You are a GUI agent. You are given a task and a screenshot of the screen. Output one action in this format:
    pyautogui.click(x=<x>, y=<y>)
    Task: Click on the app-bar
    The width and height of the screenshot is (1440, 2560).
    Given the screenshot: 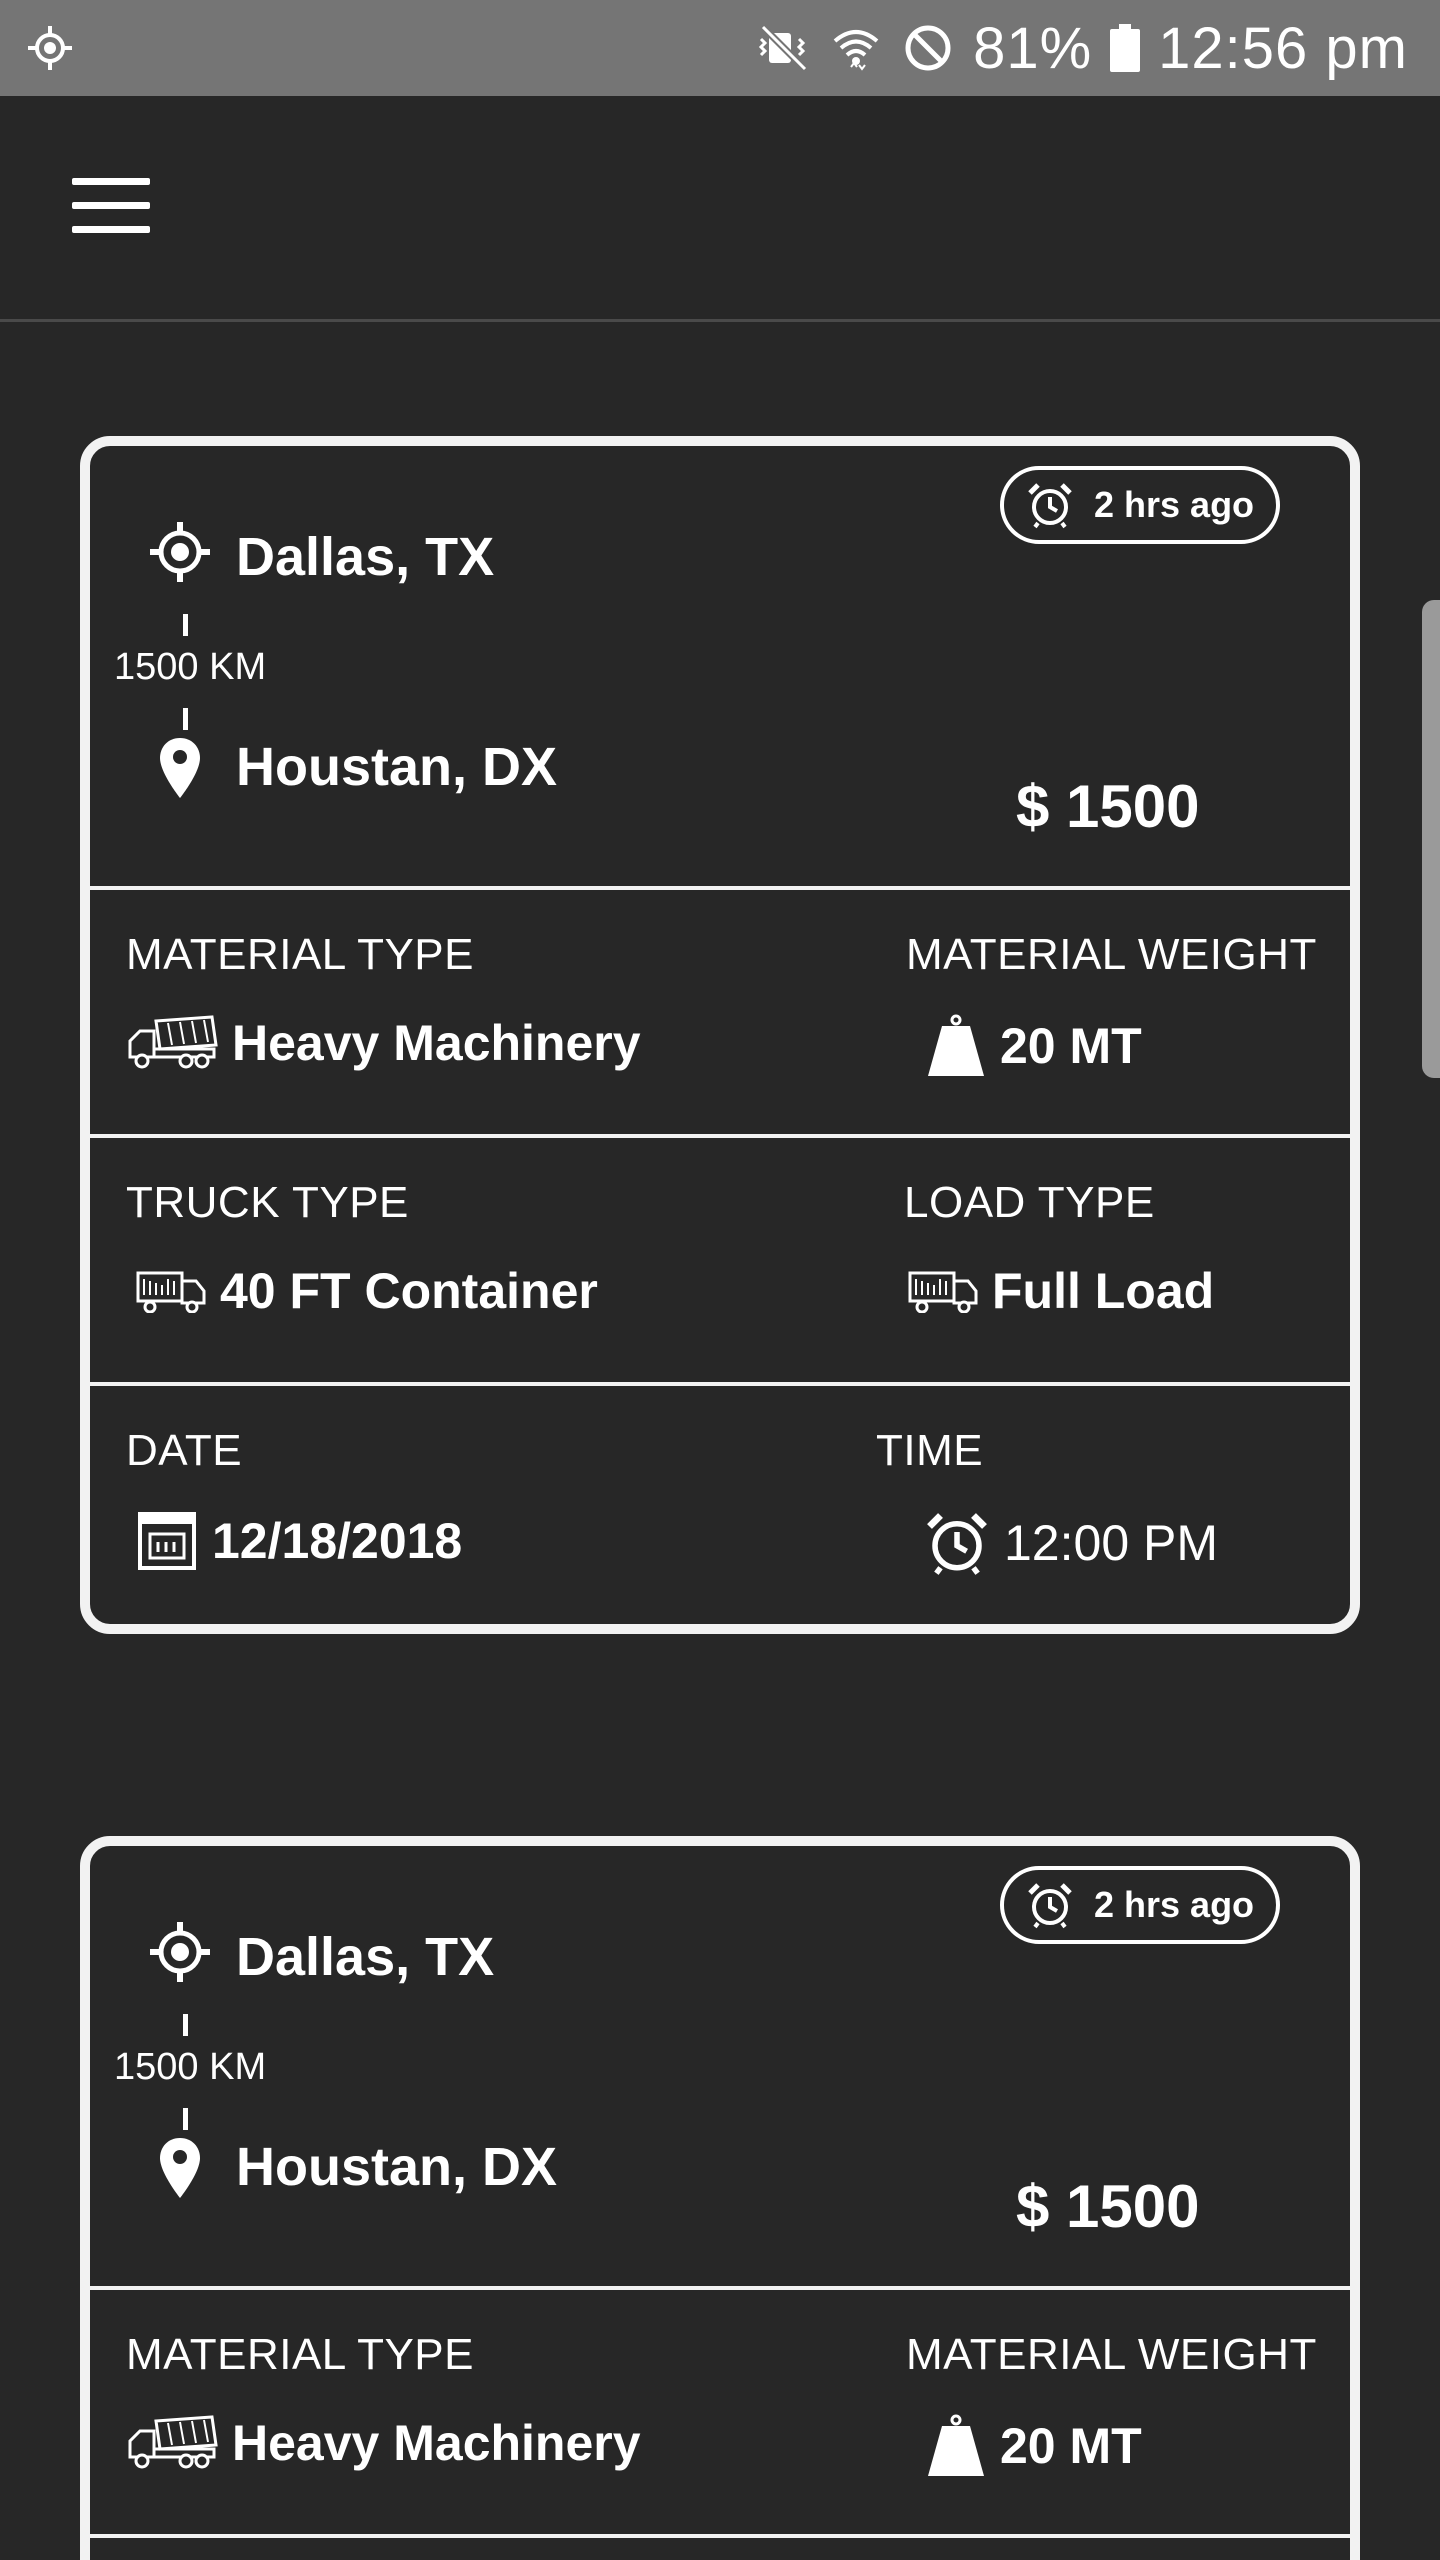 What is the action you would take?
    pyautogui.click(x=720, y=209)
    